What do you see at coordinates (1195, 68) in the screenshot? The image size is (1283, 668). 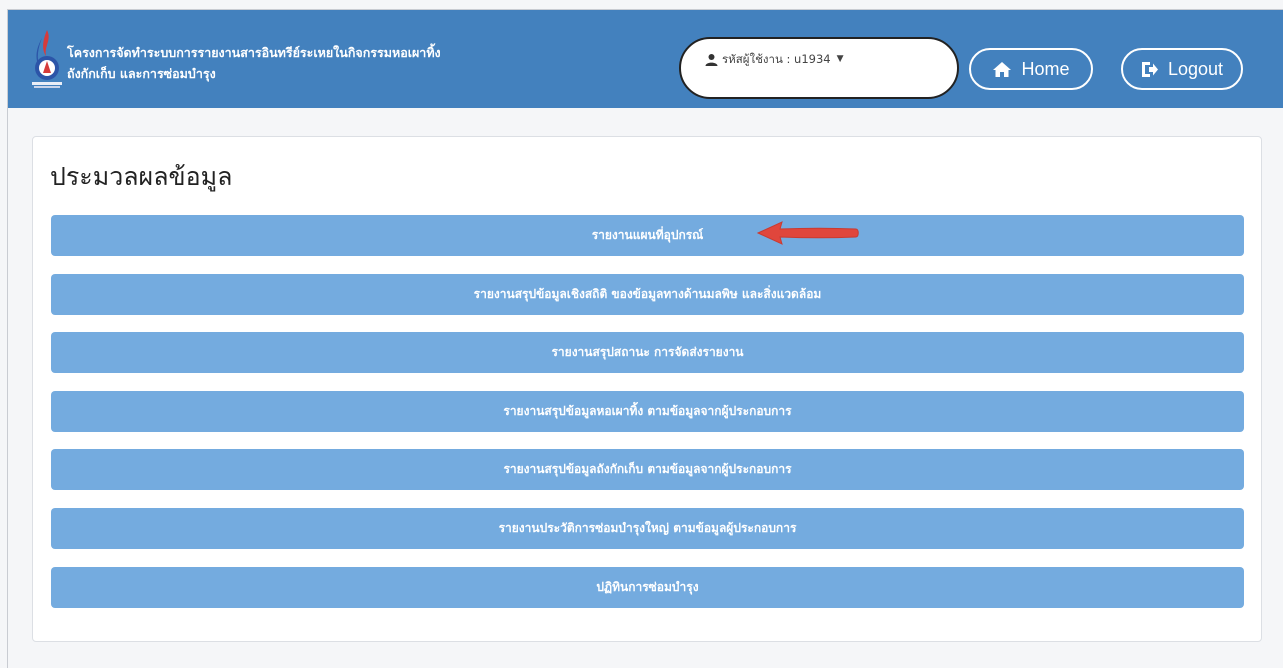 I see `logout-button-label: Logout` at bounding box center [1195, 68].